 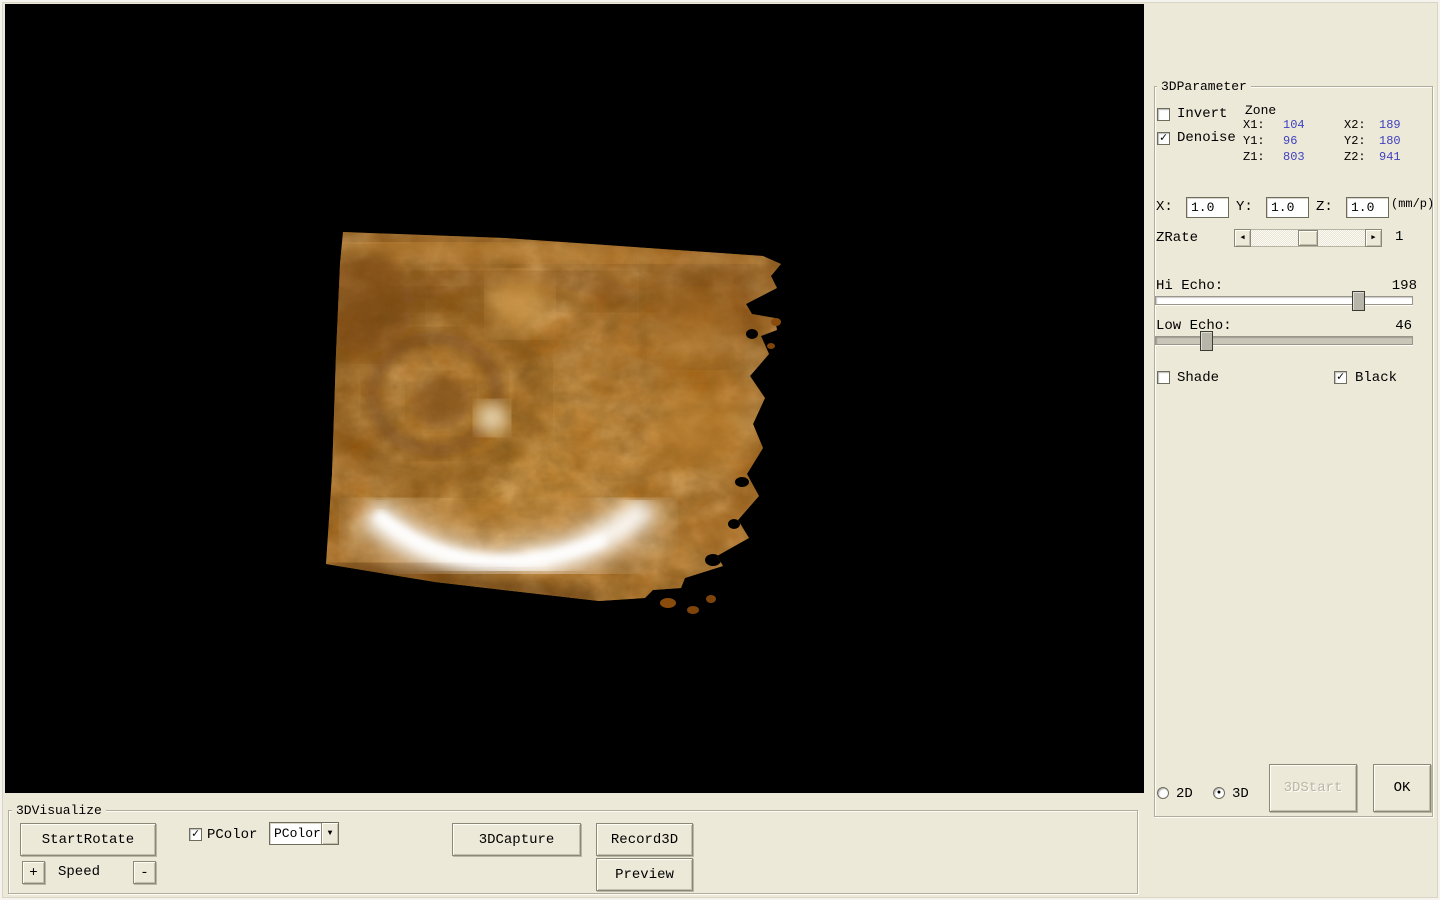 I want to click on shade-checkbox, so click(x=1163, y=377).